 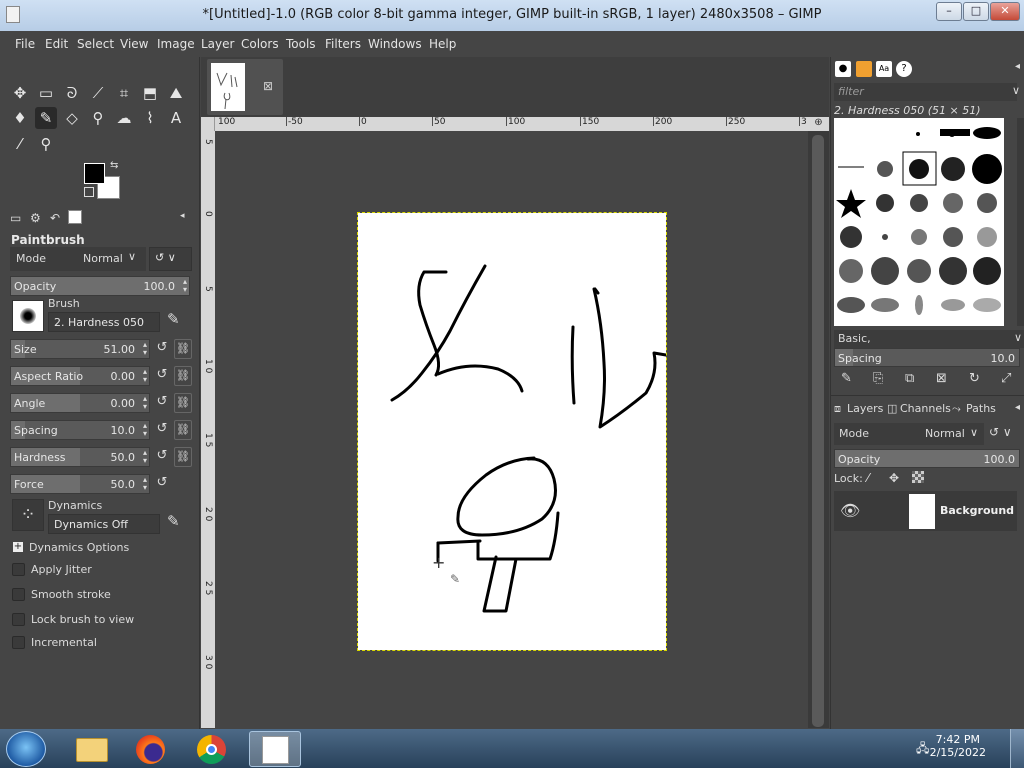 I want to click on angle-link-icon: ⛓, so click(x=183, y=403).